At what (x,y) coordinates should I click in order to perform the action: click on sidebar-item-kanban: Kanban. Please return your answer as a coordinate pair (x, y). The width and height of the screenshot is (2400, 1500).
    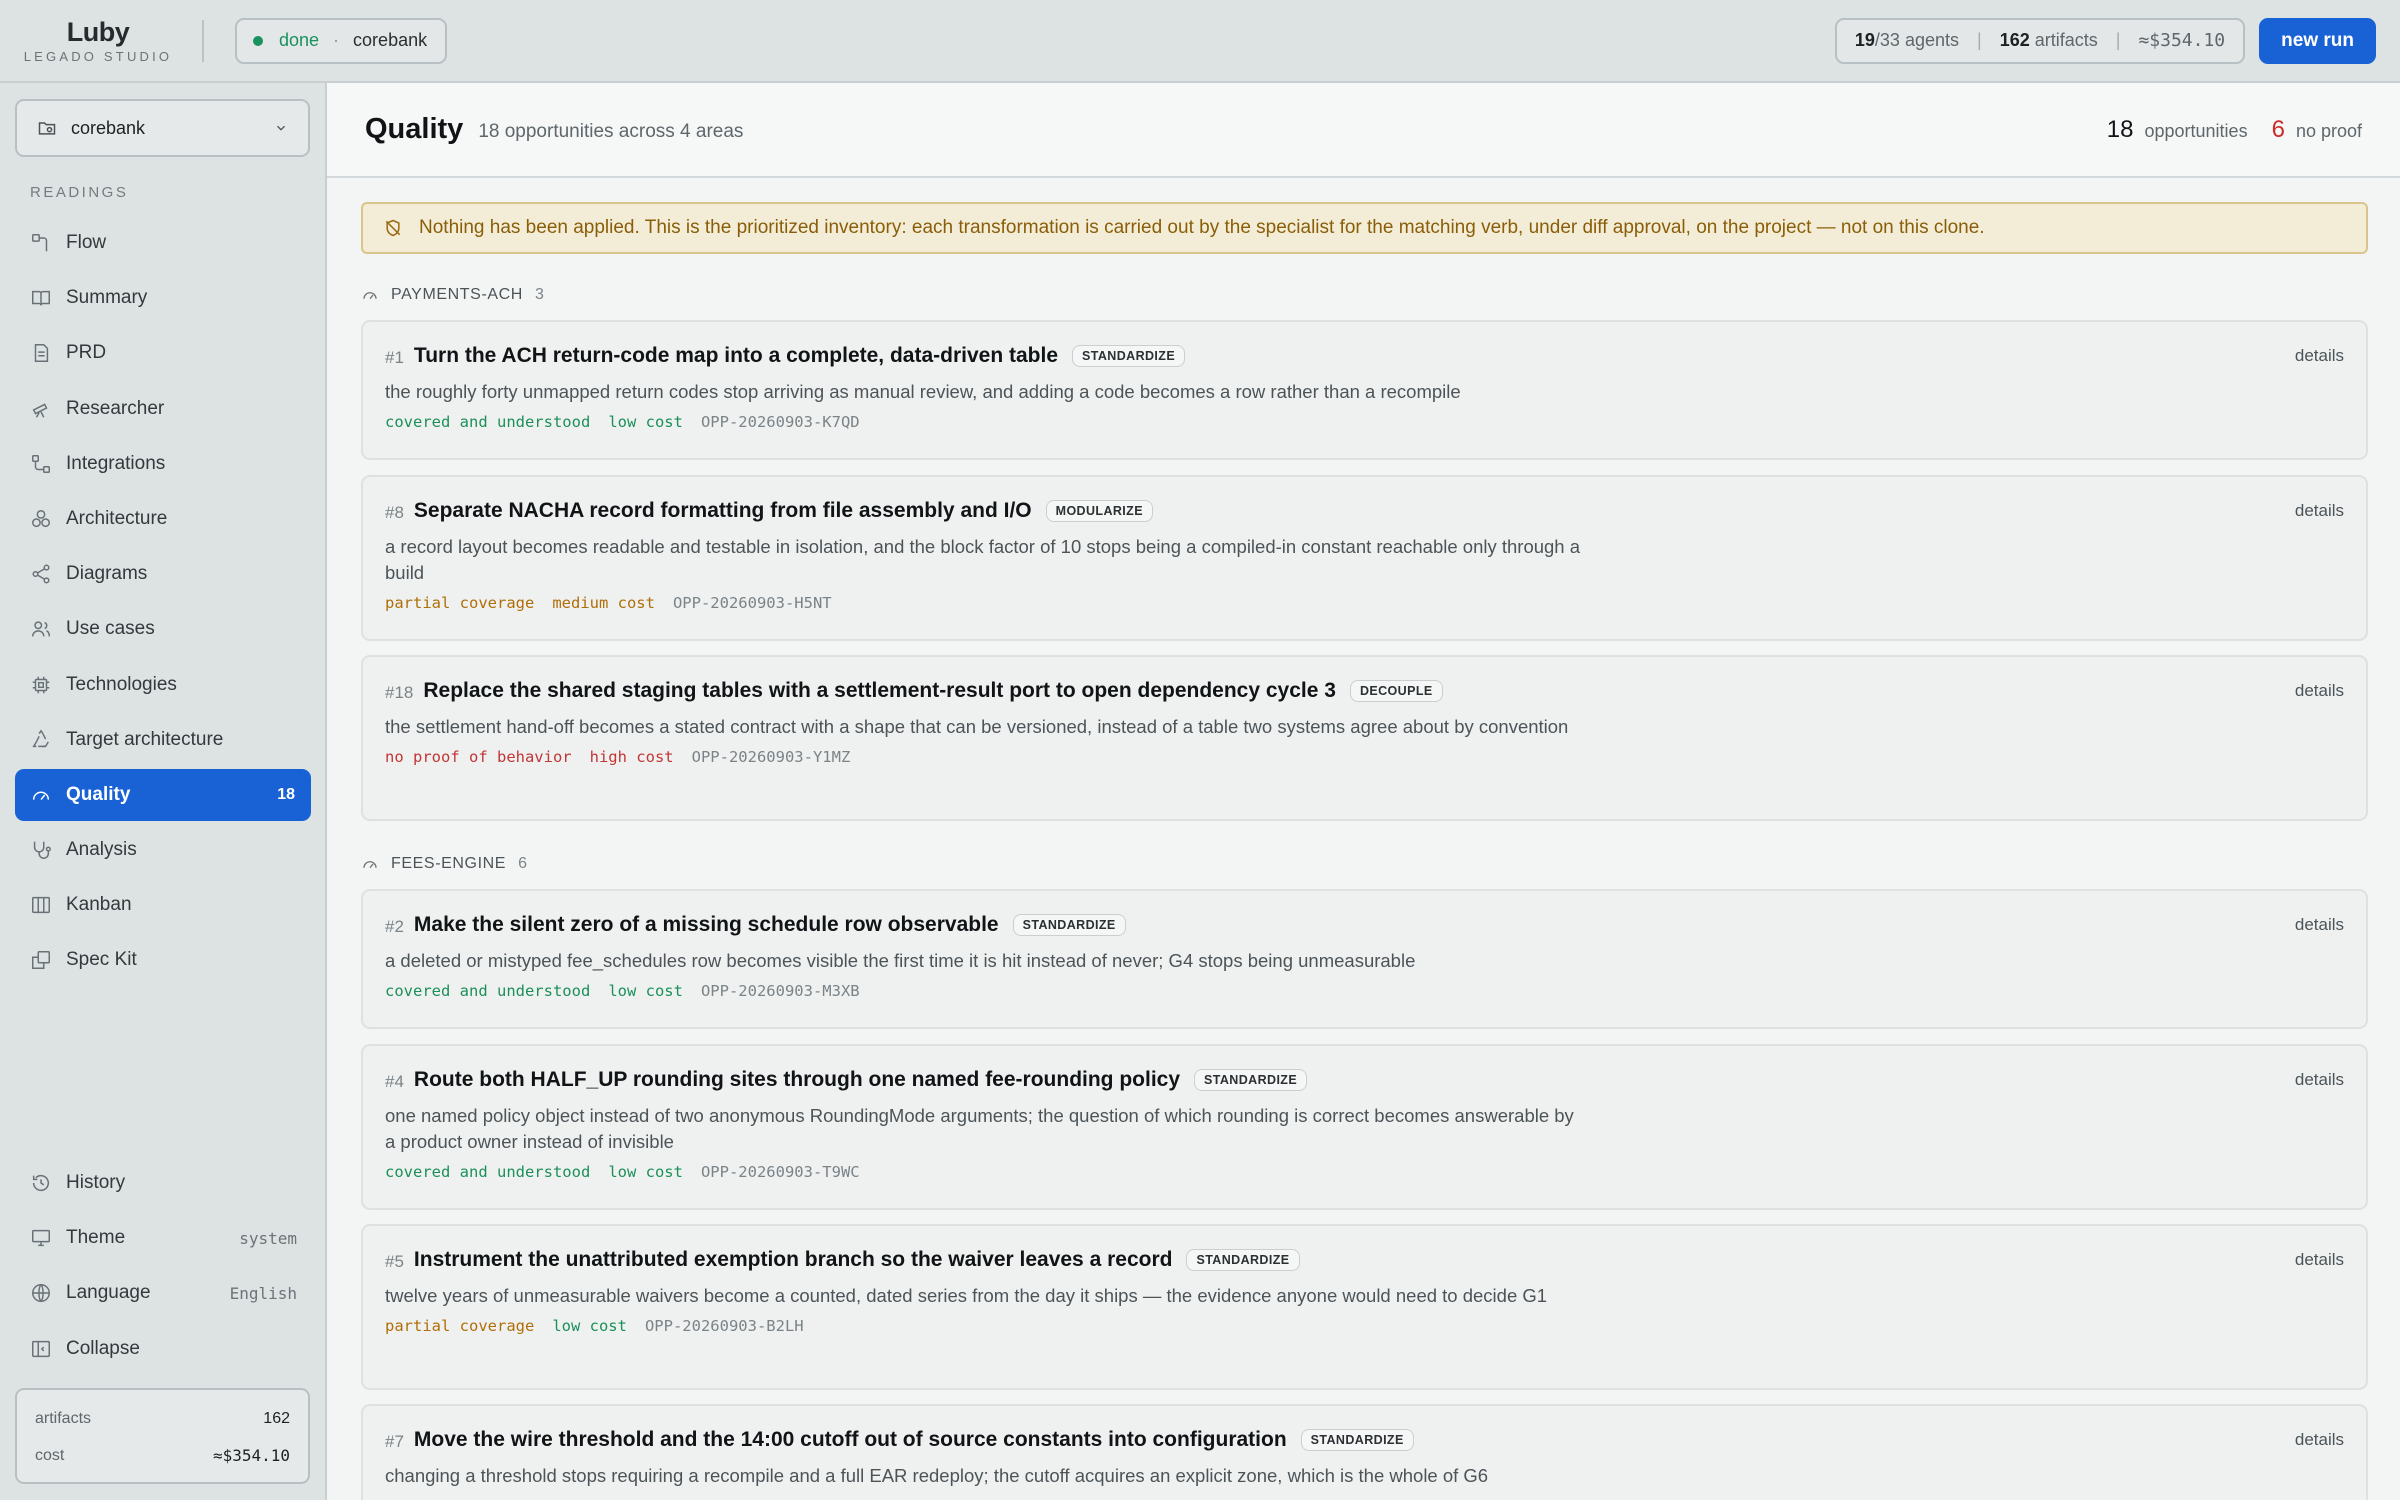
    Looking at the image, I should click on (163, 905).